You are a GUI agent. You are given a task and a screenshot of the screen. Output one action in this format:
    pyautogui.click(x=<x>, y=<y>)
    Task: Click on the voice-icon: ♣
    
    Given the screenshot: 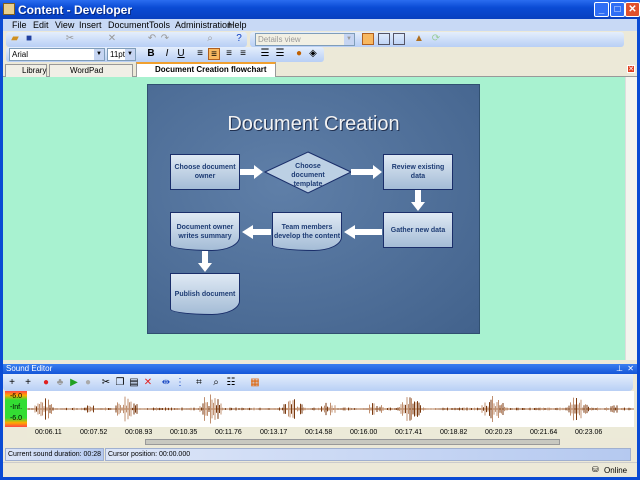 What is the action you would take?
    pyautogui.click(x=60, y=383)
    